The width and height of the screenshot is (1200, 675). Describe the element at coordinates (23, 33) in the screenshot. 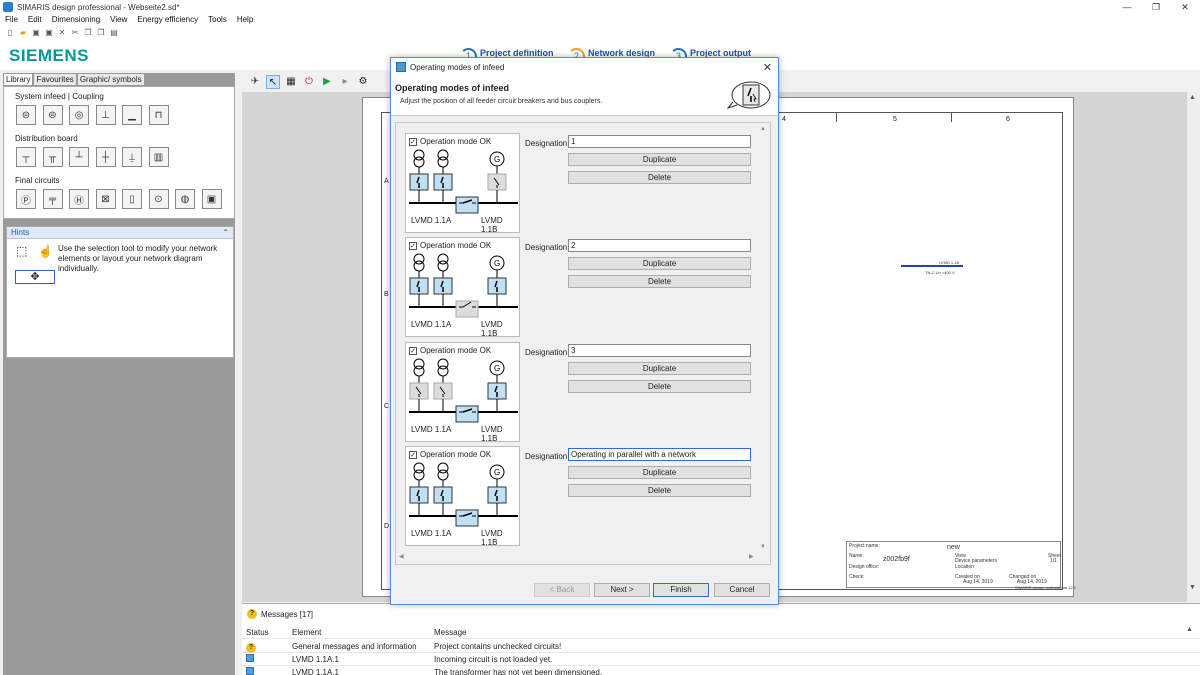

I see `open-folder-icon: ▰` at that location.